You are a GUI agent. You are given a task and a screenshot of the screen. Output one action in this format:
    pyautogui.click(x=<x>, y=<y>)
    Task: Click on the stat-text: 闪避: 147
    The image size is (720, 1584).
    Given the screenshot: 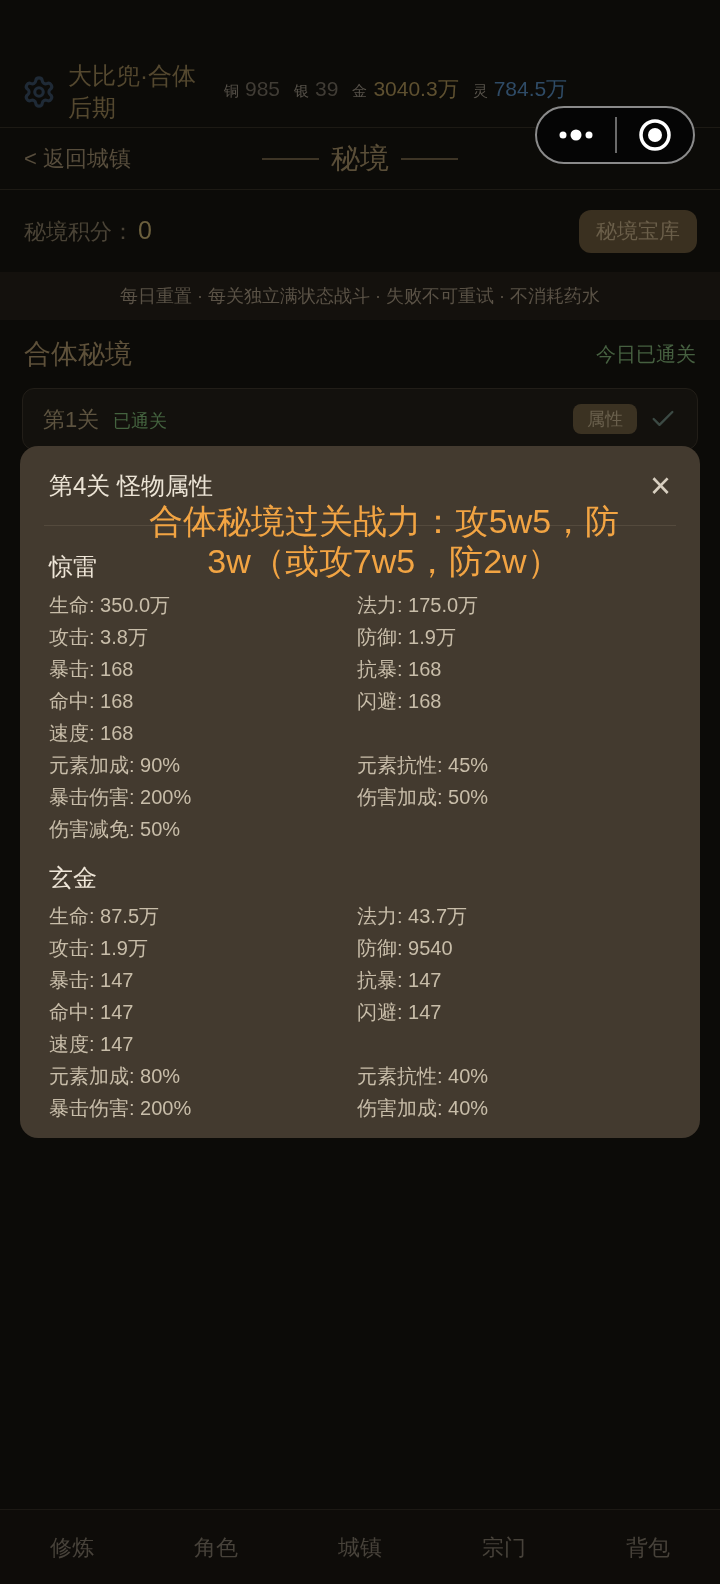 What is the action you would take?
    pyautogui.click(x=399, y=1012)
    